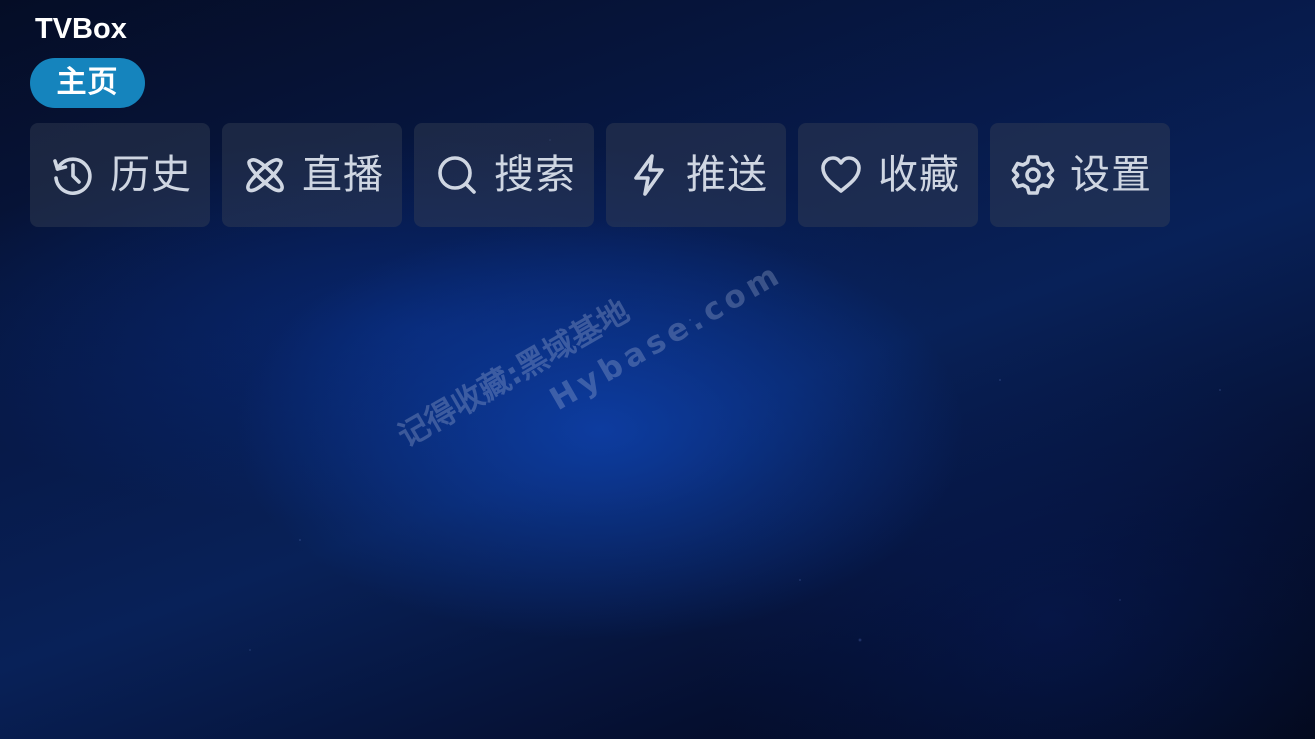 This screenshot has width=1315, height=739. I want to click on settings-label: 设置, so click(1111, 175).